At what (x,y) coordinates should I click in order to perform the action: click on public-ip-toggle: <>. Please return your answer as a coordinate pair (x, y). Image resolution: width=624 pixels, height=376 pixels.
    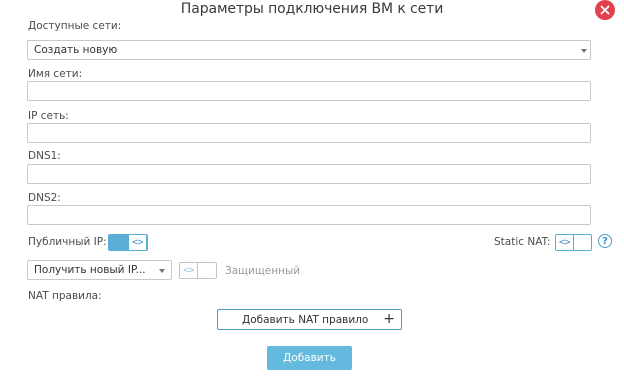
    Looking at the image, I should click on (128, 242).